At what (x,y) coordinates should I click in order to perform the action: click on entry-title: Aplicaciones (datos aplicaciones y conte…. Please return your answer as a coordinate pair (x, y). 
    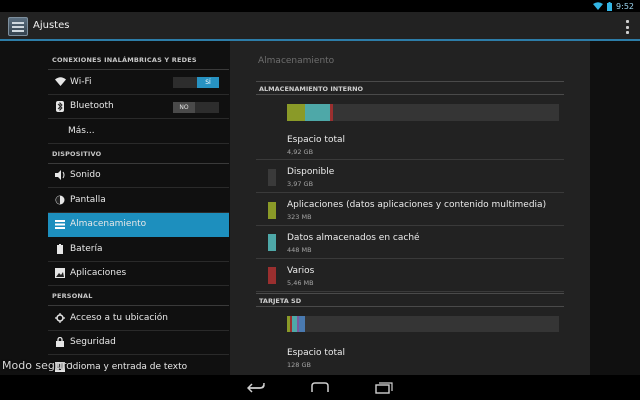
    Looking at the image, I should click on (417, 205).